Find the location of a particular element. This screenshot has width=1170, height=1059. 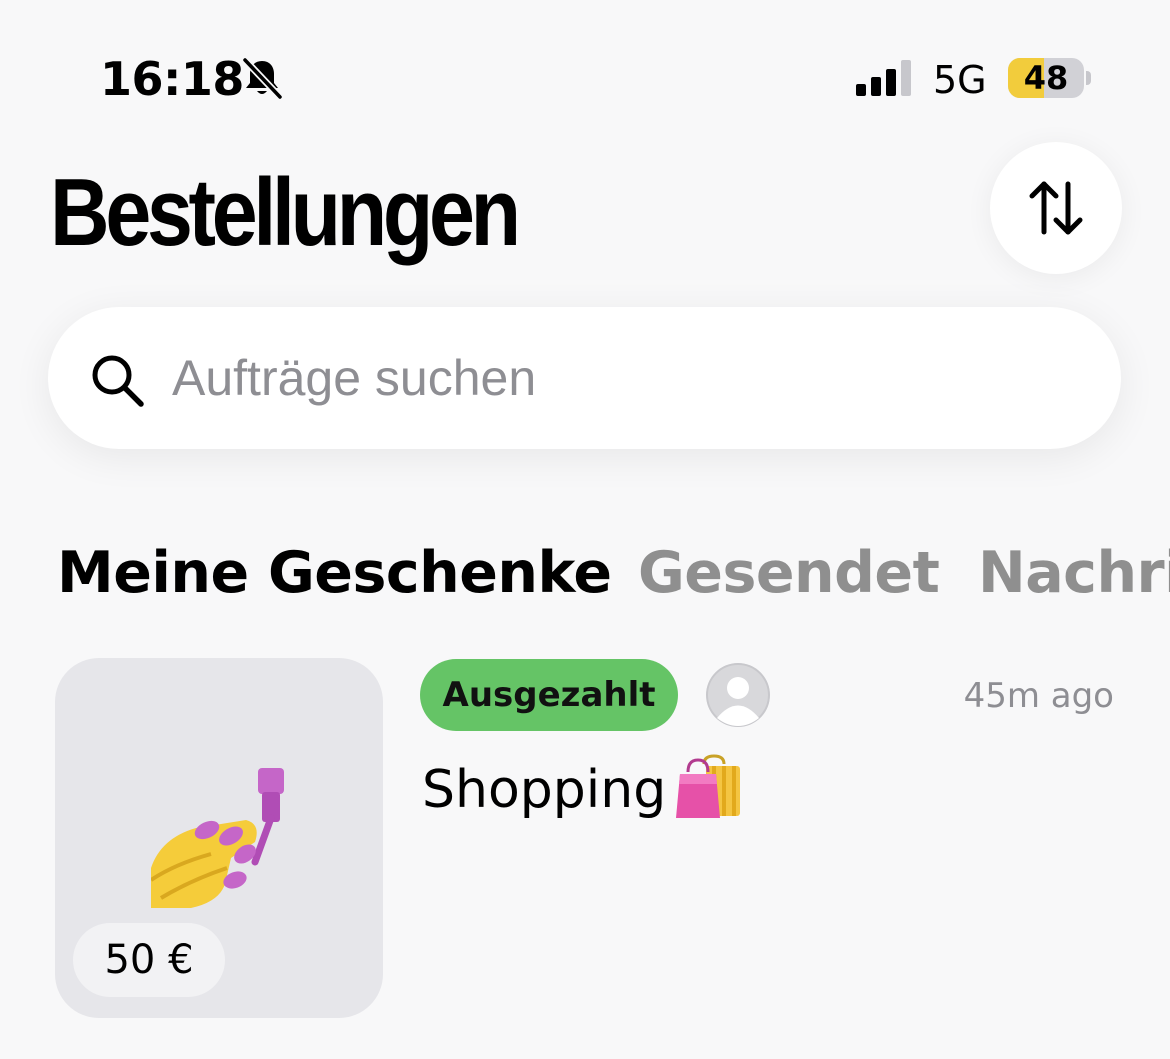

battery-icon: 48 is located at coordinates (1046, 78).